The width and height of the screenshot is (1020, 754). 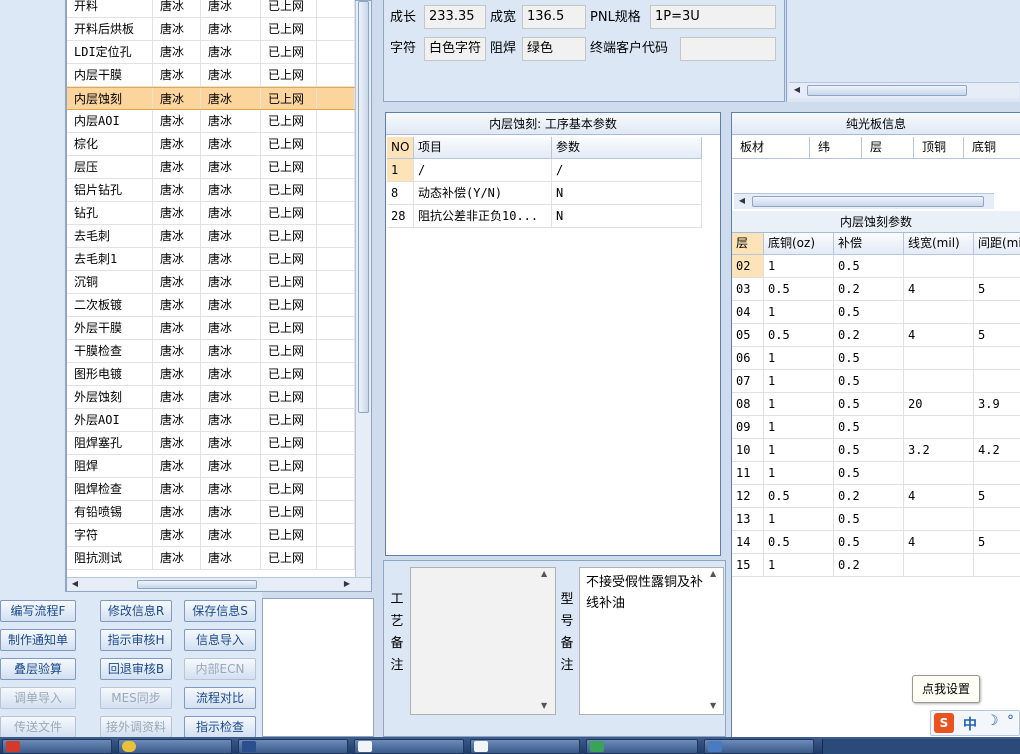 What do you see at coordinates (211, 512) in the screenshot?
I see `process-row: 有铅喷锡 唐冰 唐冰 已上网` at bounding box center [211, 512].